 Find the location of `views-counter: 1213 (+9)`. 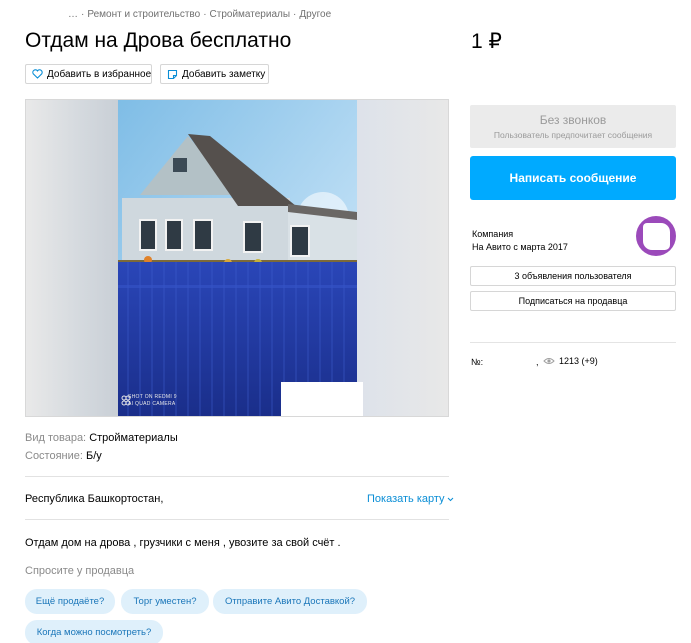

views-counter: 1213 (+9) is located at coordinates (570, 361).